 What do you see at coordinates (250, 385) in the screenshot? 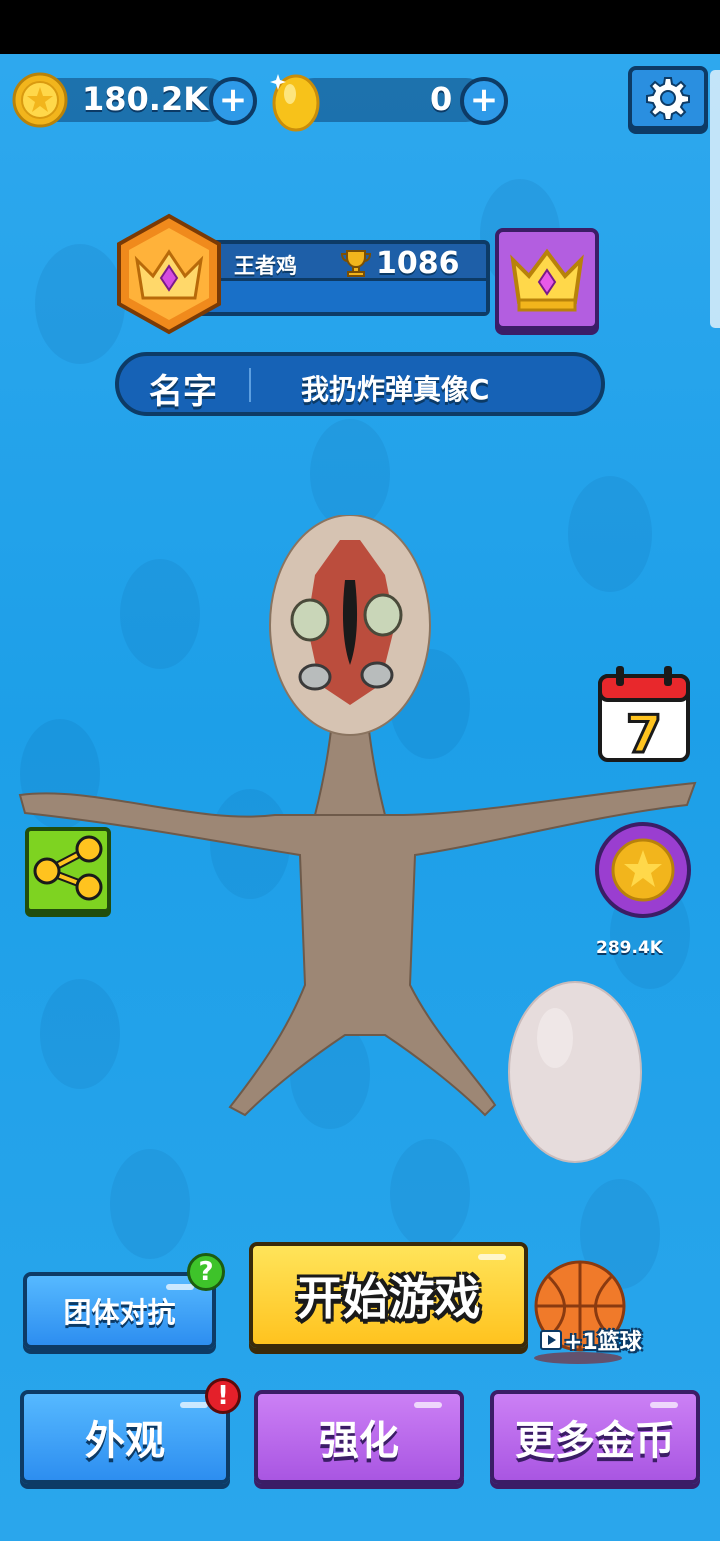
I see `name-divider` at bounding box center [250, 385].